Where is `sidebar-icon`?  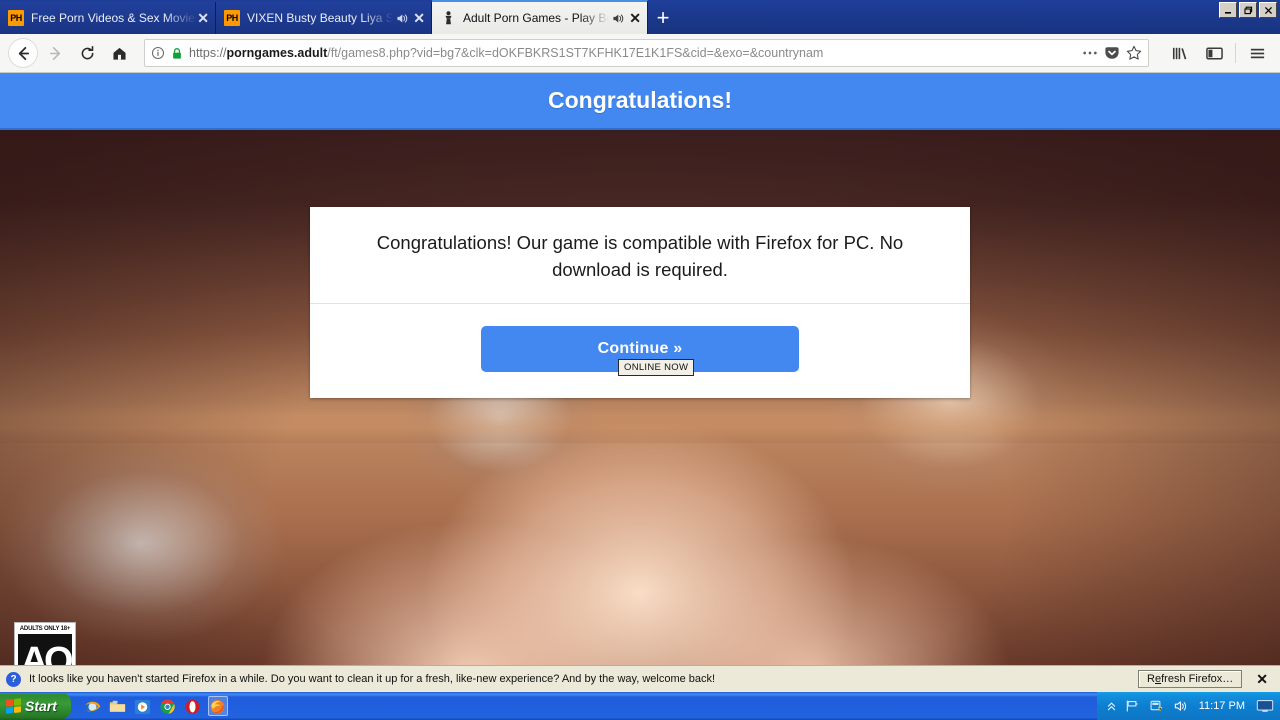
sidebar-icon is located at coordinates (1214, 53).